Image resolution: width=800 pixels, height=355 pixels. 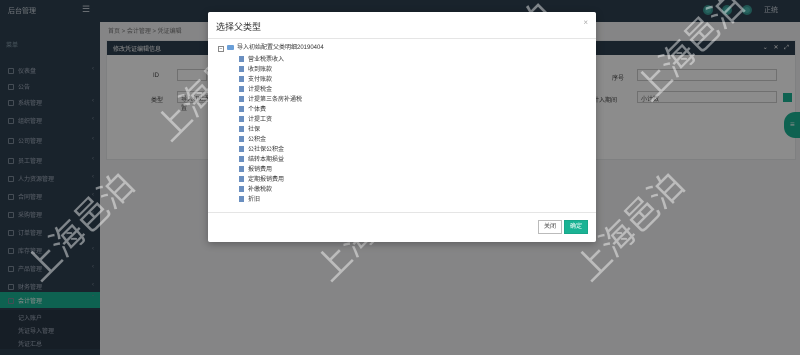 I want to click on tree-item: 计提工资, so click(x=255, y=118).